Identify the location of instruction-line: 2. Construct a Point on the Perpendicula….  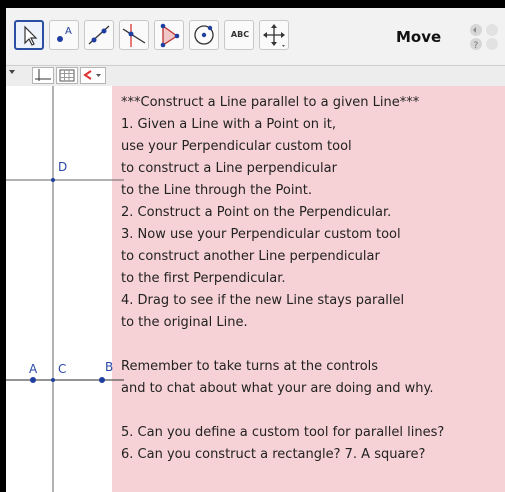
(256, 212).